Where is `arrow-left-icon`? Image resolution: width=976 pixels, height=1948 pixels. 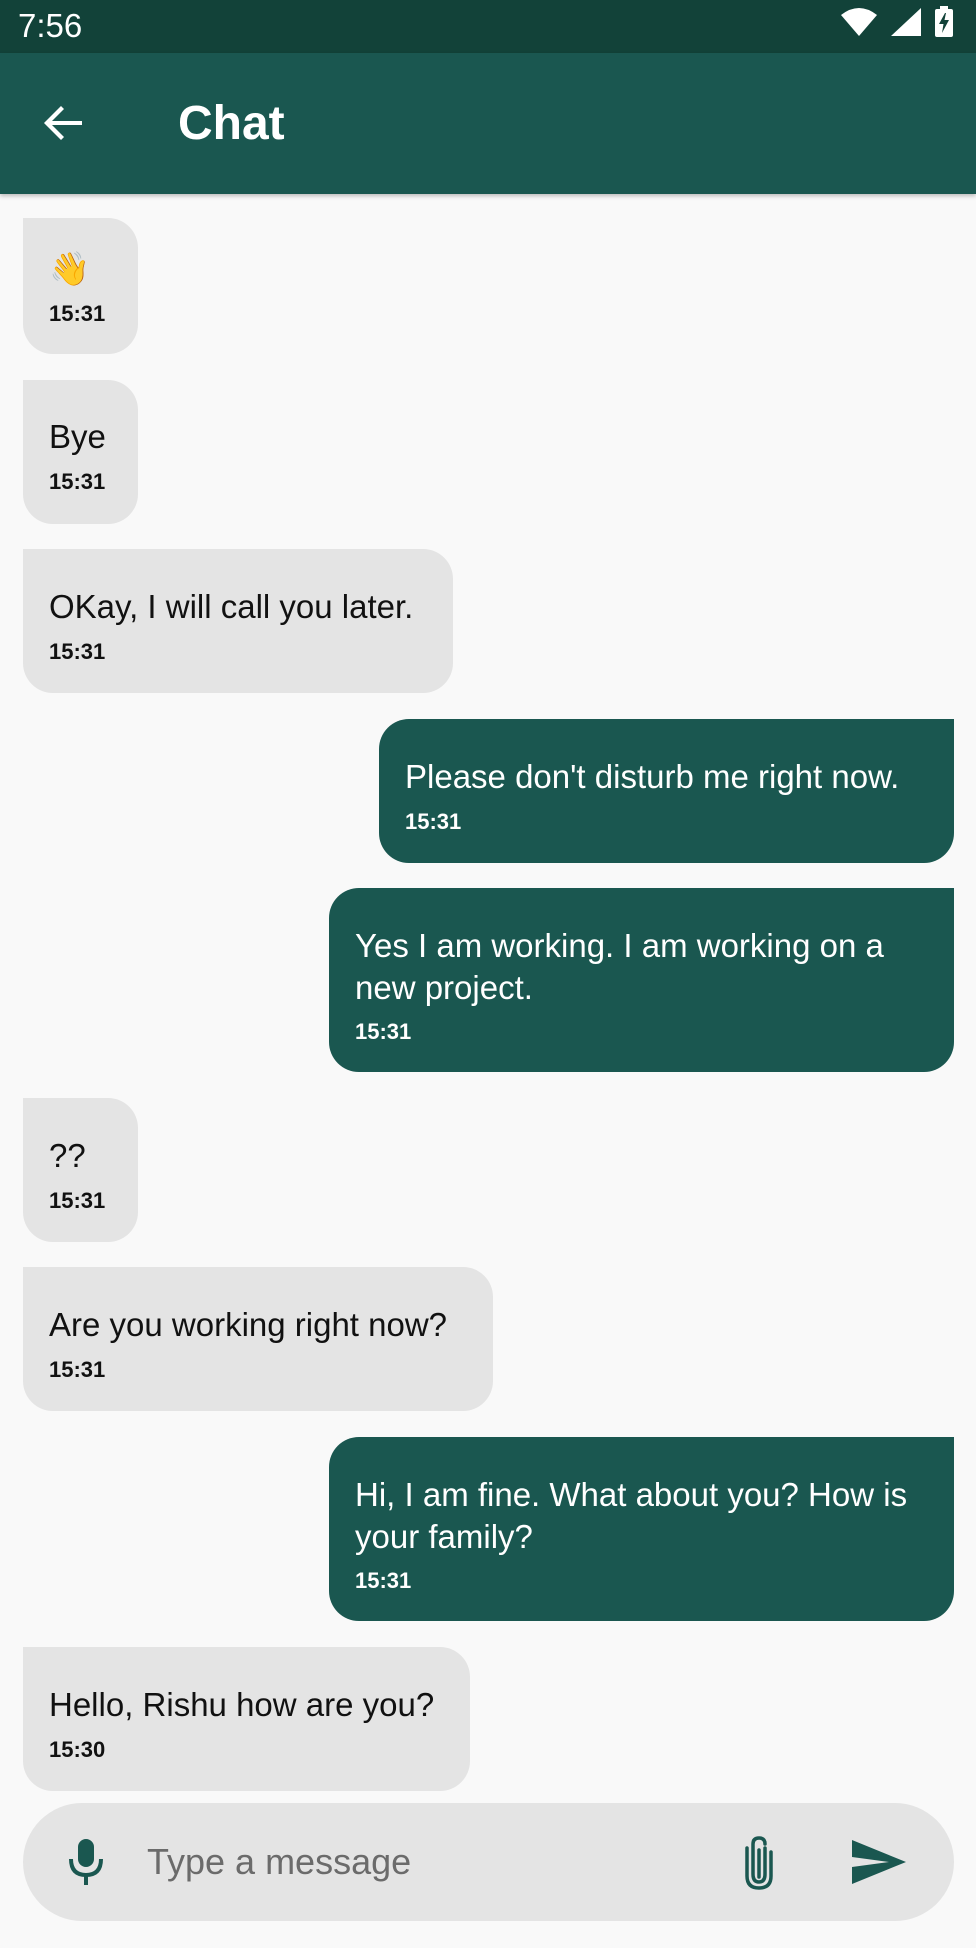 arrow-left-icon is located at coordinates (63, 123).